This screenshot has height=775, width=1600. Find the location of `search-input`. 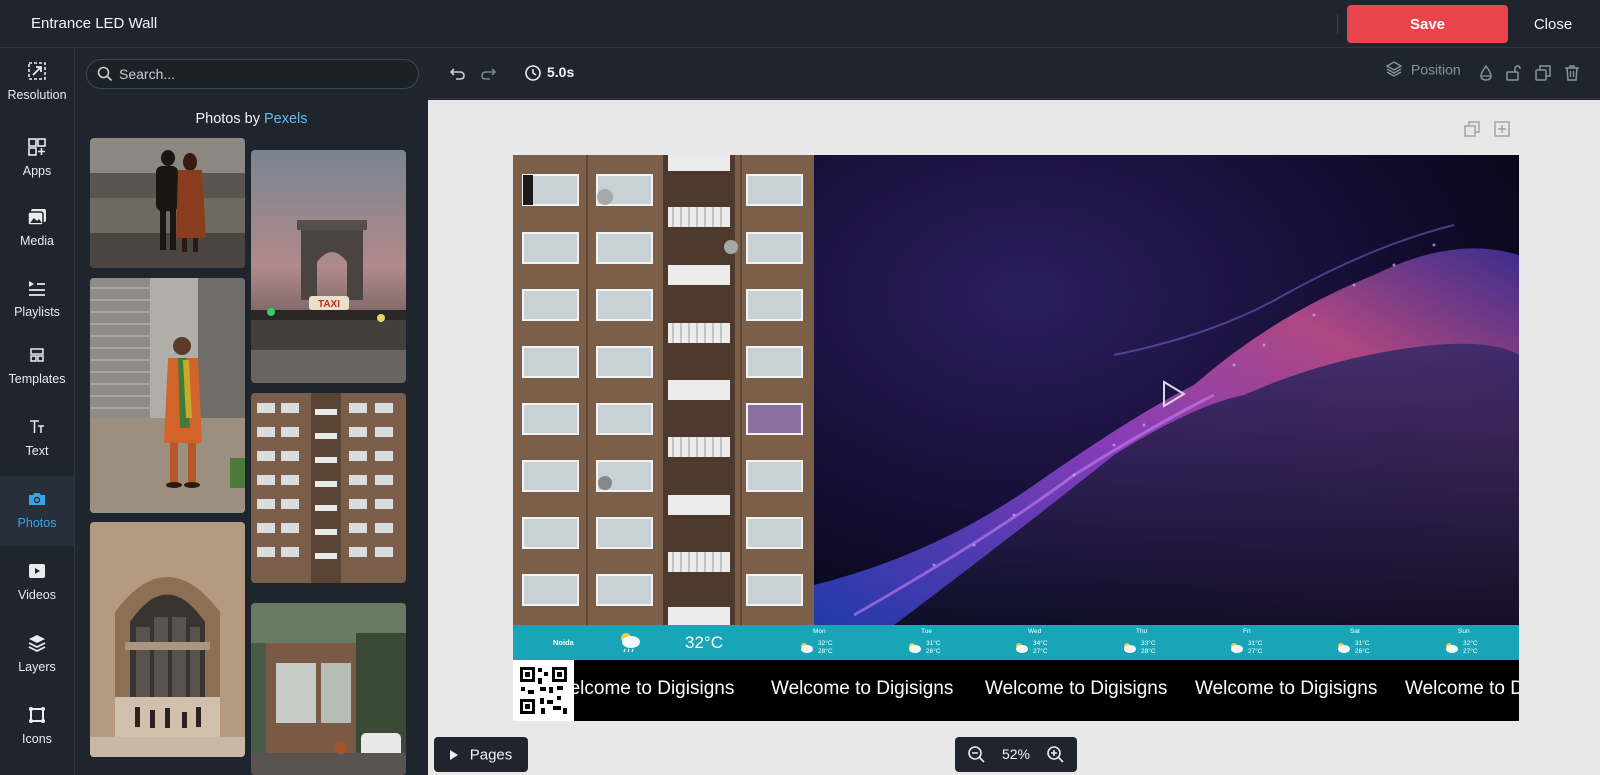

search-input is located at coordinates (264, 74).